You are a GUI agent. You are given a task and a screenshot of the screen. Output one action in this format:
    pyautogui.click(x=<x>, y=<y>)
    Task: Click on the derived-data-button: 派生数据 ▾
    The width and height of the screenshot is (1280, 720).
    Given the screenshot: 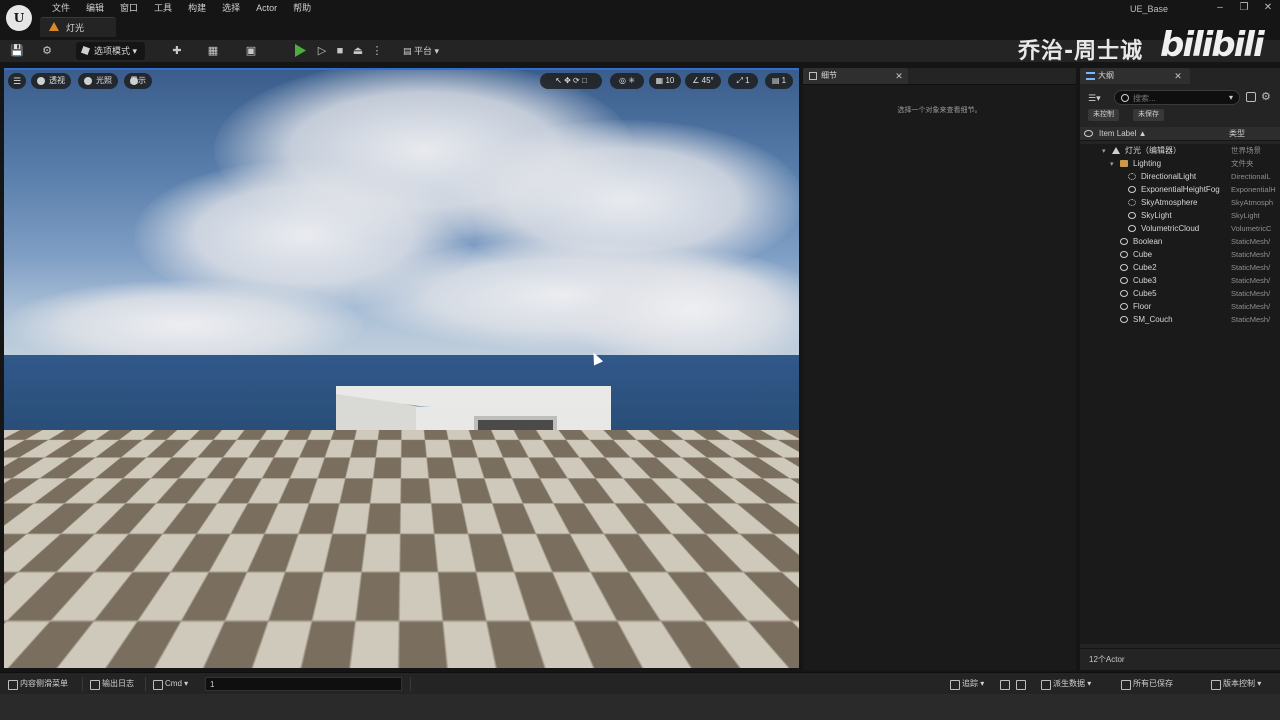 What is the action you would take?
    pyautogui.click(x=1065, y=684)
    